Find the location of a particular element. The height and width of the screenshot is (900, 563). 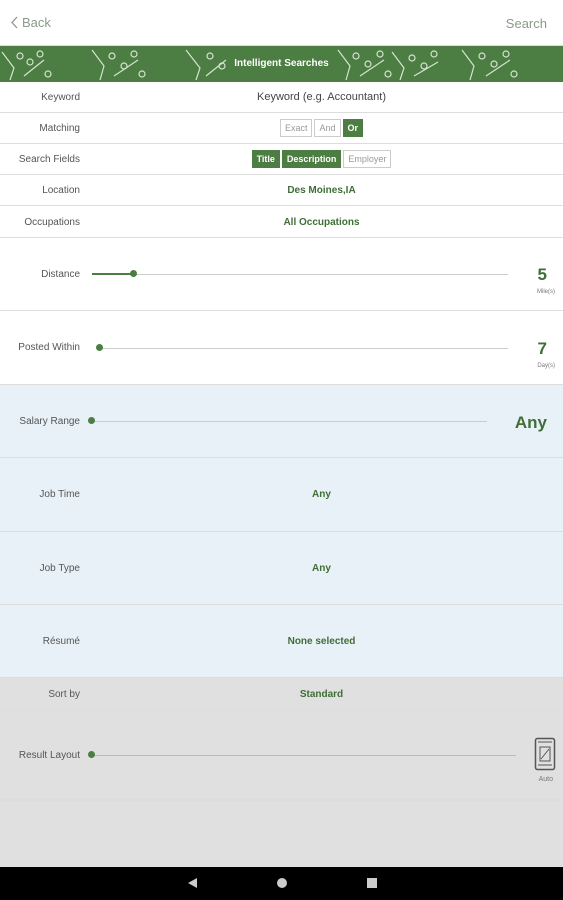

job-type-label: Job Type is located at coordinates (59, 568).